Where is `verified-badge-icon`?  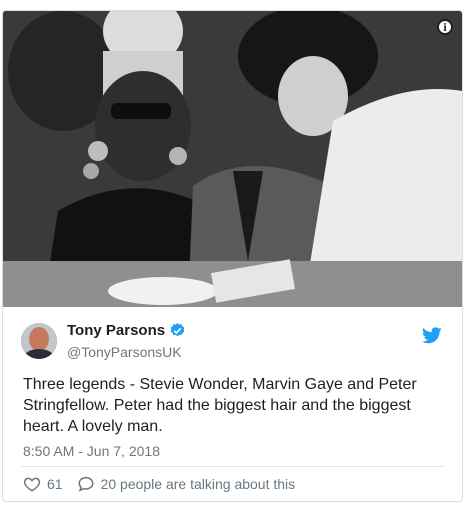
verified-badge-icon is located at coordinates (177, 330).